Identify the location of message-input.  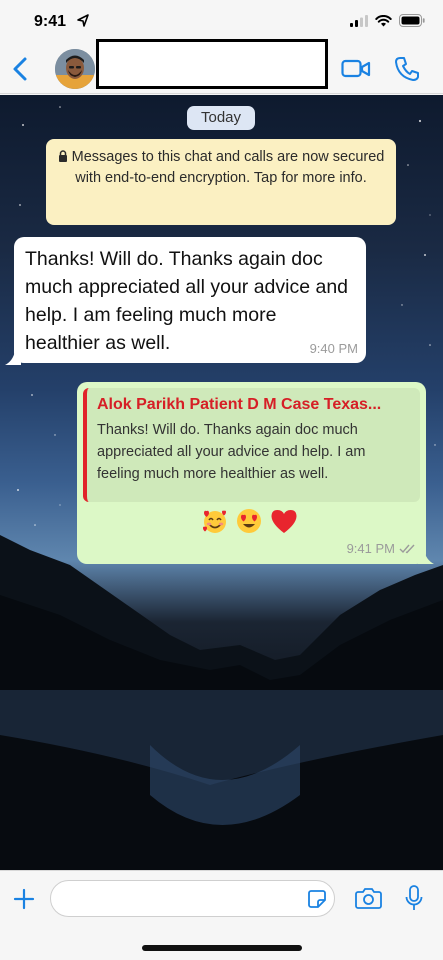
(192, 898).